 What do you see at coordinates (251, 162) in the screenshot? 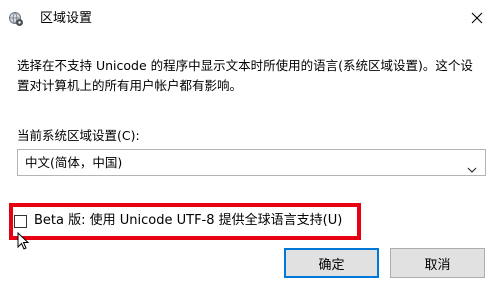
I see `system-locale-dropdown: 中文(简体，中国)` at bounding box center [251, 162].